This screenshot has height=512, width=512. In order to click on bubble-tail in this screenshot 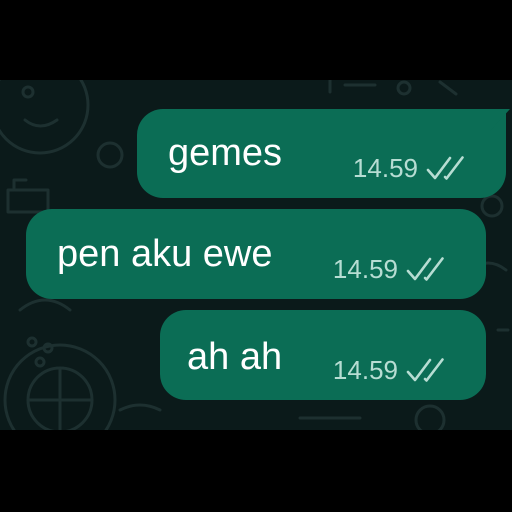, I will do `click(500, 120)`.